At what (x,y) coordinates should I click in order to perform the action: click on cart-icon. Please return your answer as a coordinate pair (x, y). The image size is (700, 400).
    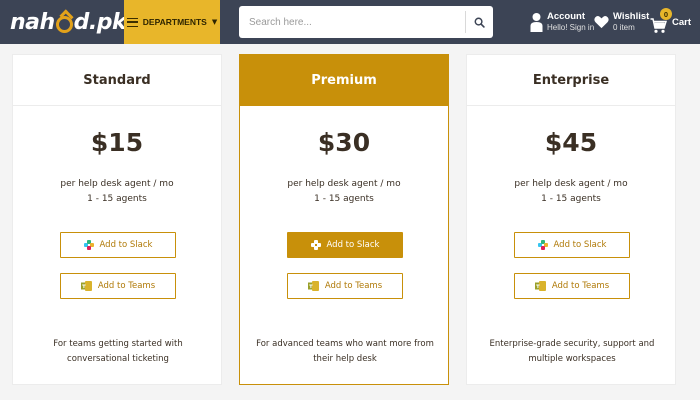
    Looking at the image, I should click on (658, 25).